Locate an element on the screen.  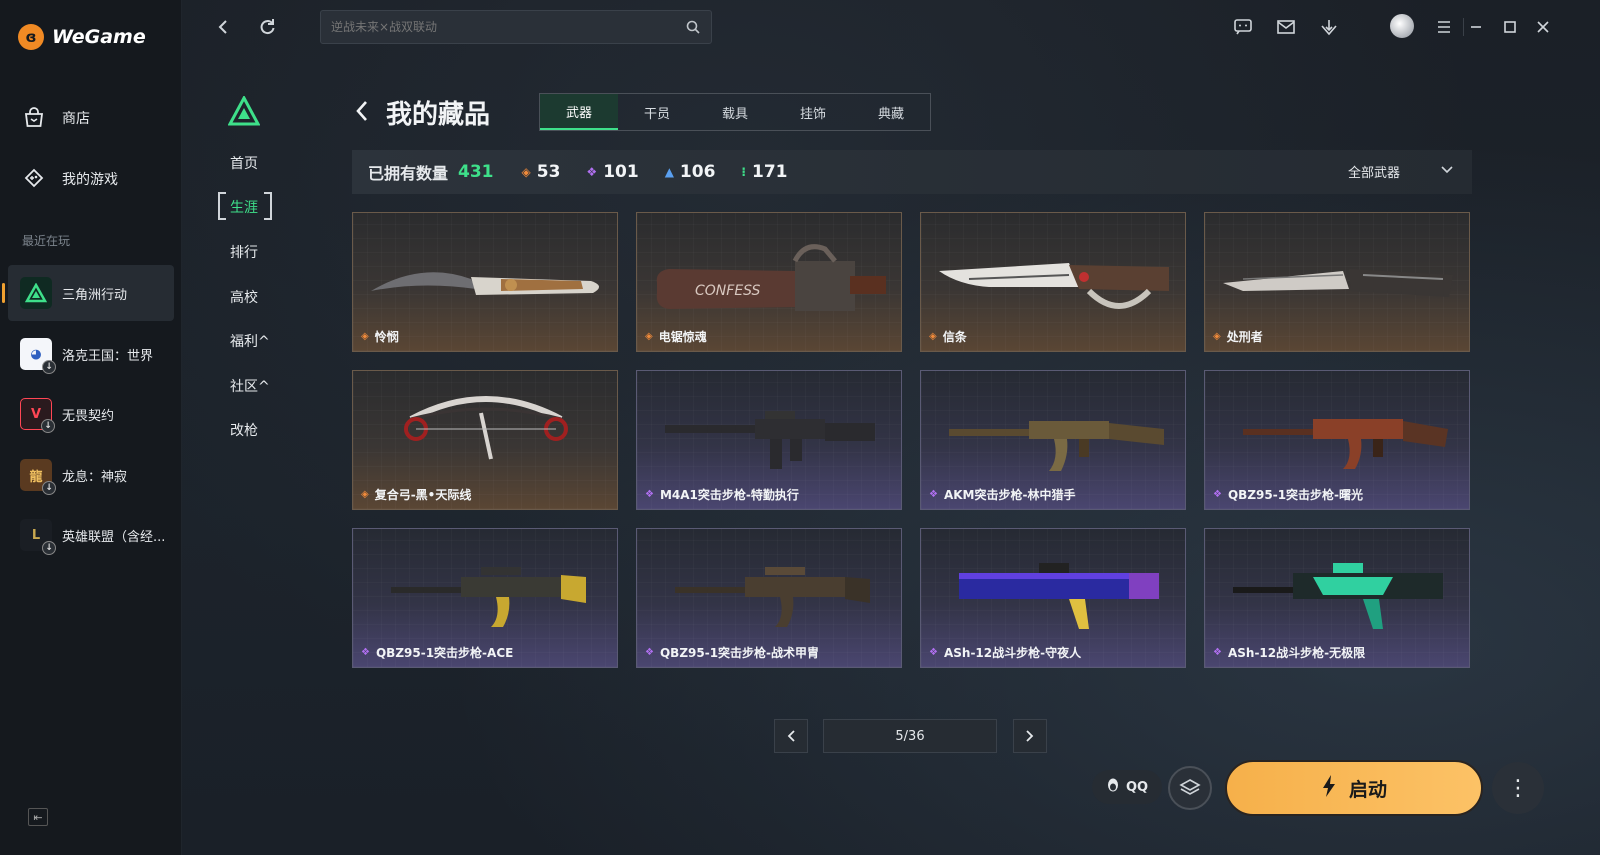
chevron-down-icon is located at coordinates (1447, 171).